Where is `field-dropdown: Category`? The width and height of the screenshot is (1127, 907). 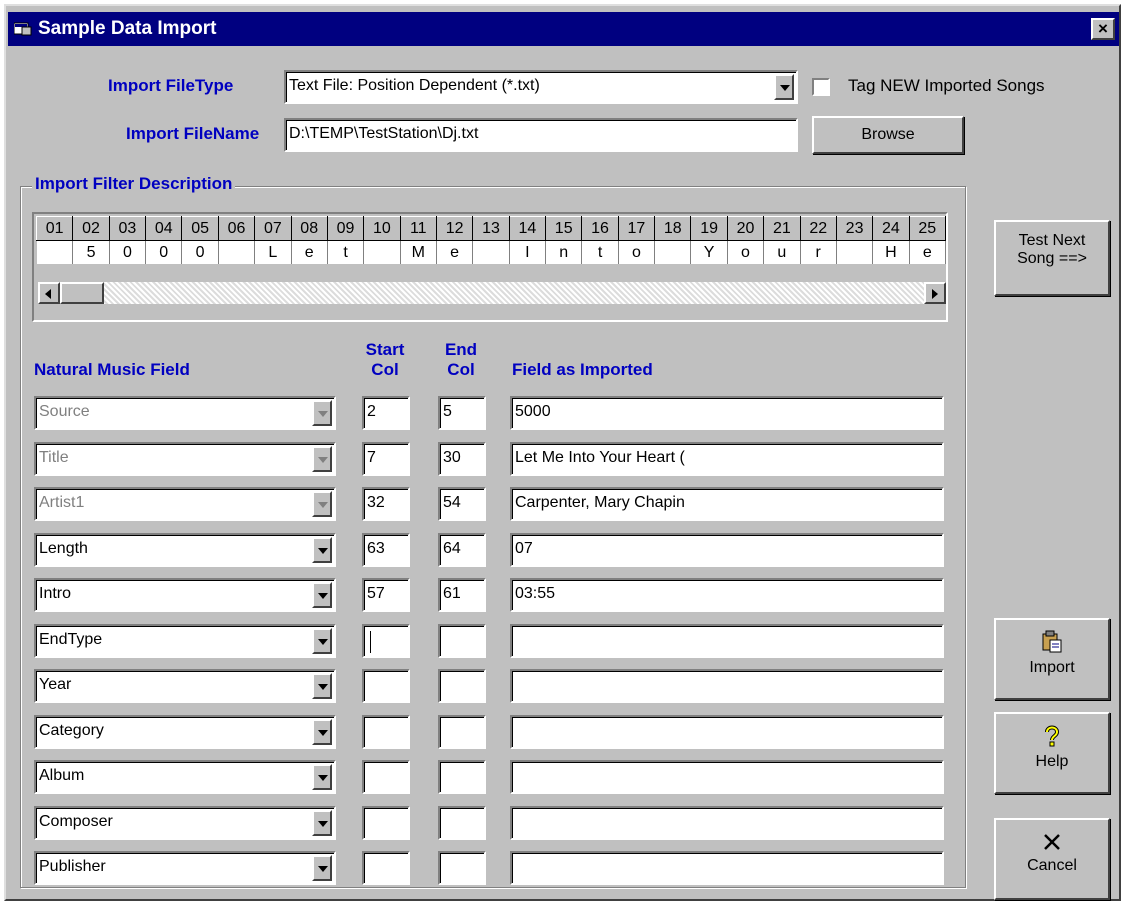 field-dropdown: Category is located at coordinates (185, 732).